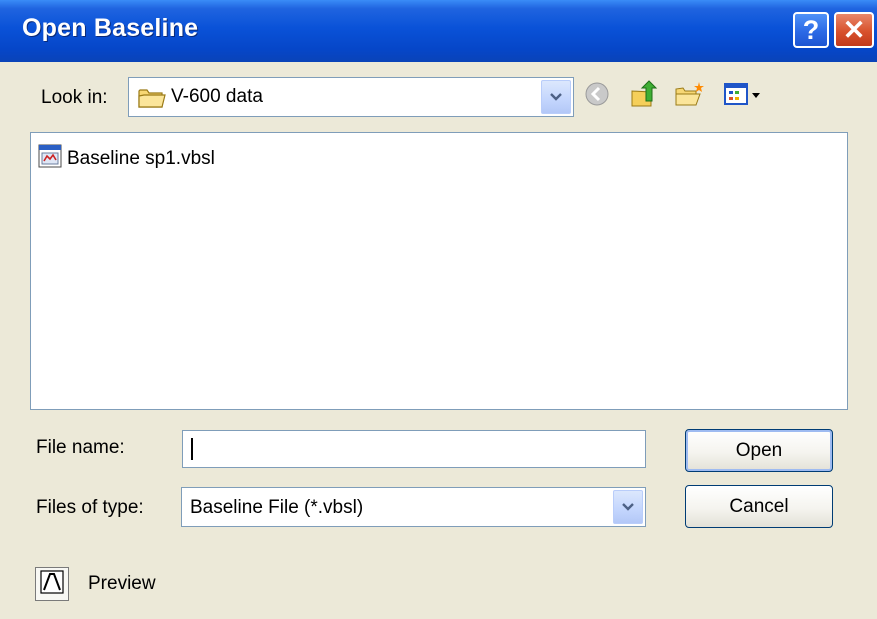 The height and width of the screenshot is (619, 877). I want to click on view-menu-button, so click(743, 96).